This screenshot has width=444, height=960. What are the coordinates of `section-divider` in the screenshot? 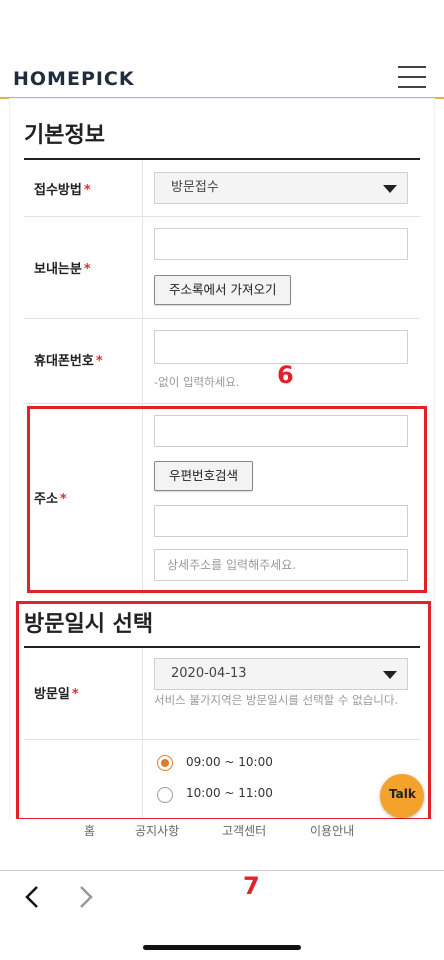 It's located at (222, 159).